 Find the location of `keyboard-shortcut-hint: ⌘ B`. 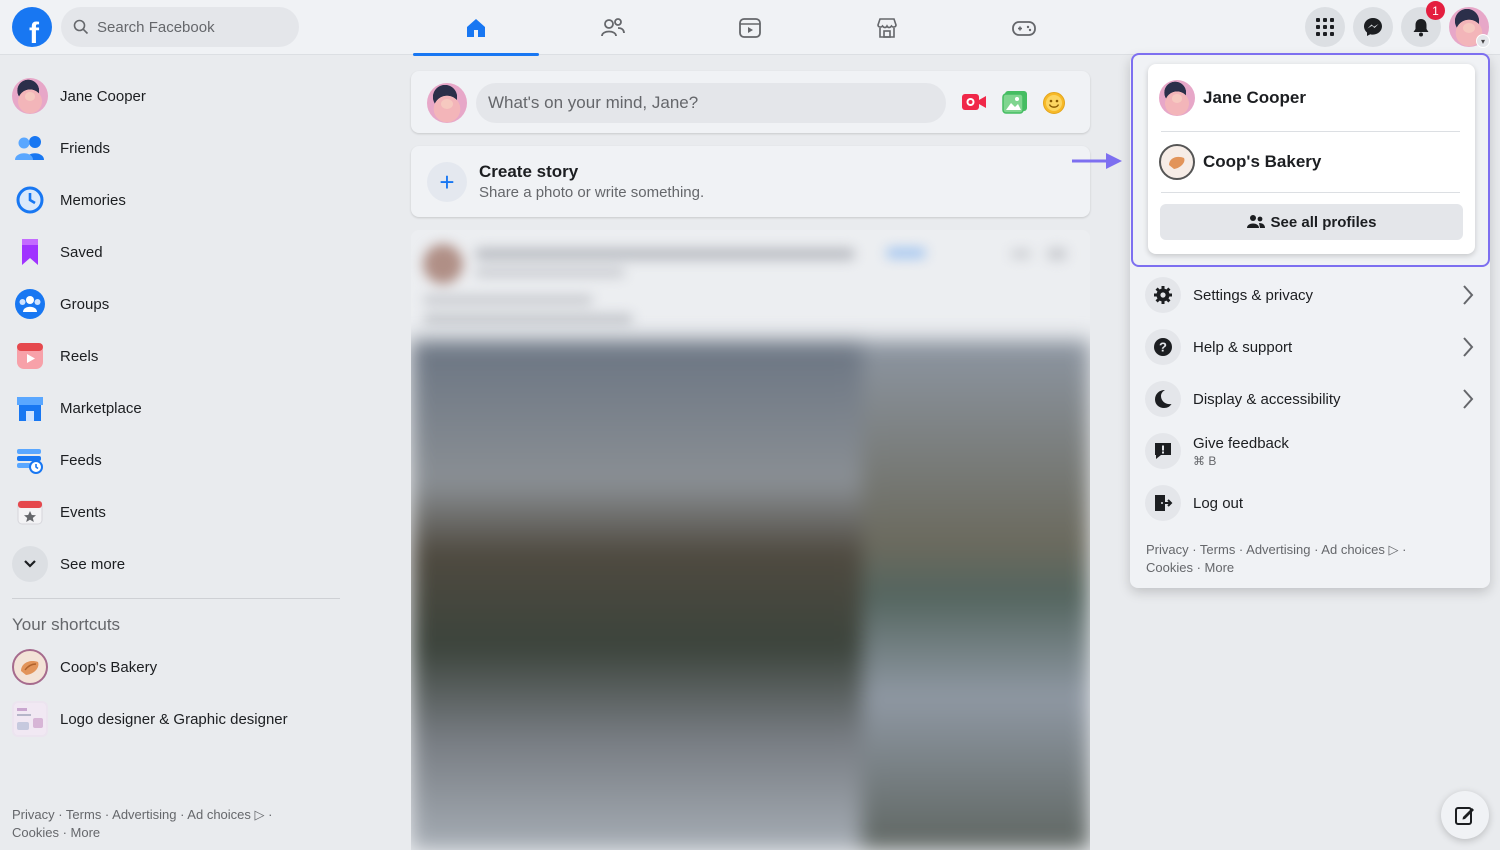

keyboard-shortcut-hint: ⌘ B is located at coordinates (1205, 460).